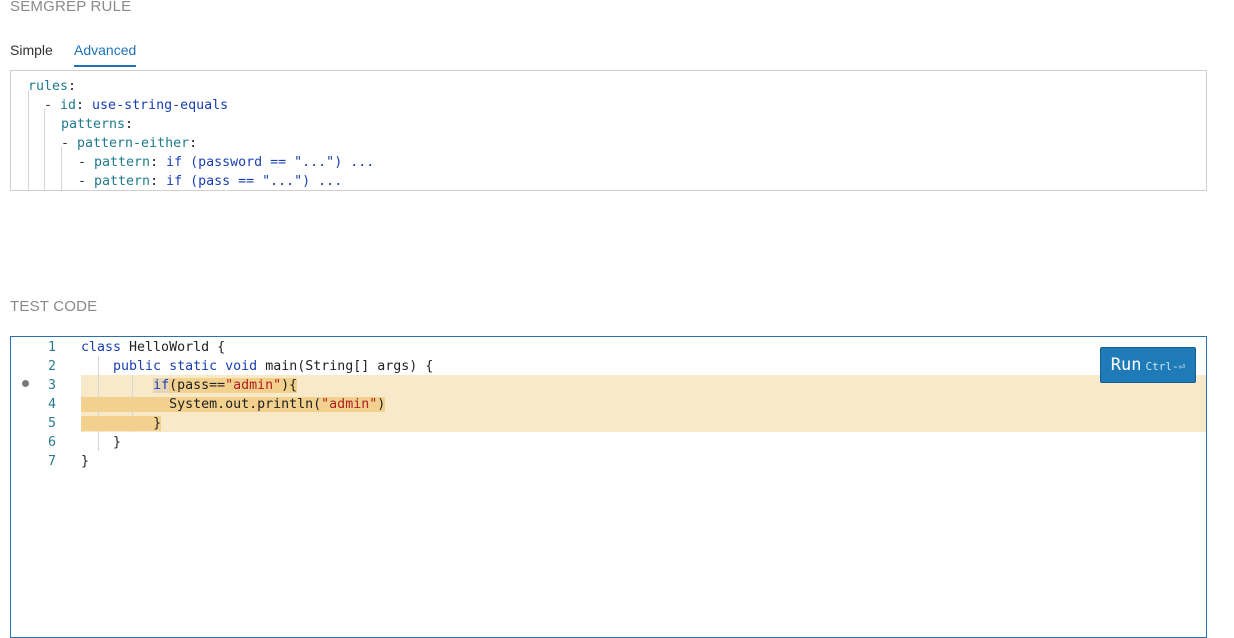  I want to click on test-code-title: TEST CODE, so click(54, 306).